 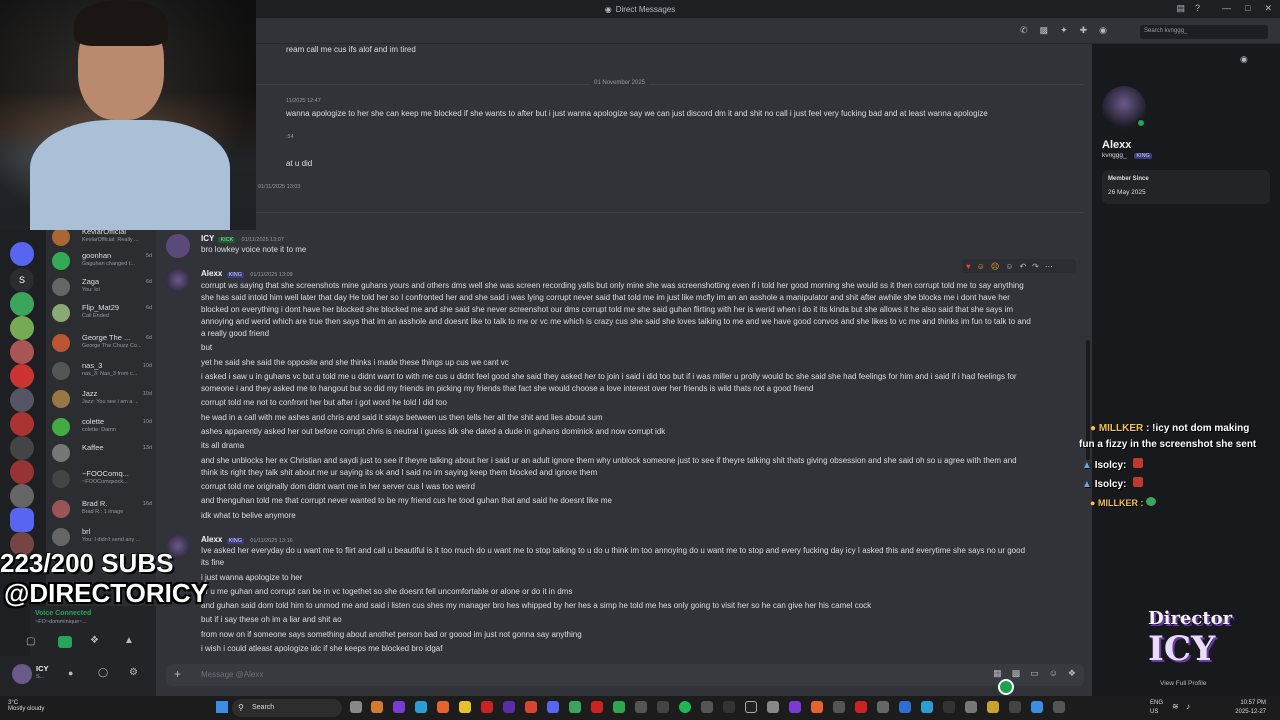 I want to click on chrome-icon, so click(x=575, y=707).